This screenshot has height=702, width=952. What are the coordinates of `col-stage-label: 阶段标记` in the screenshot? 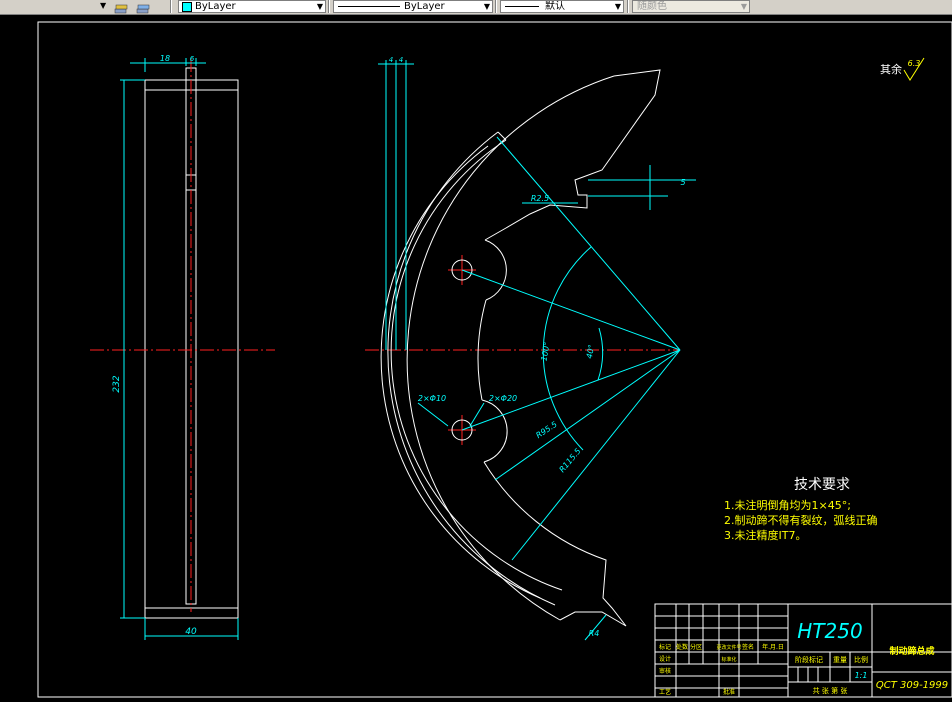 It's located at (809, 659).